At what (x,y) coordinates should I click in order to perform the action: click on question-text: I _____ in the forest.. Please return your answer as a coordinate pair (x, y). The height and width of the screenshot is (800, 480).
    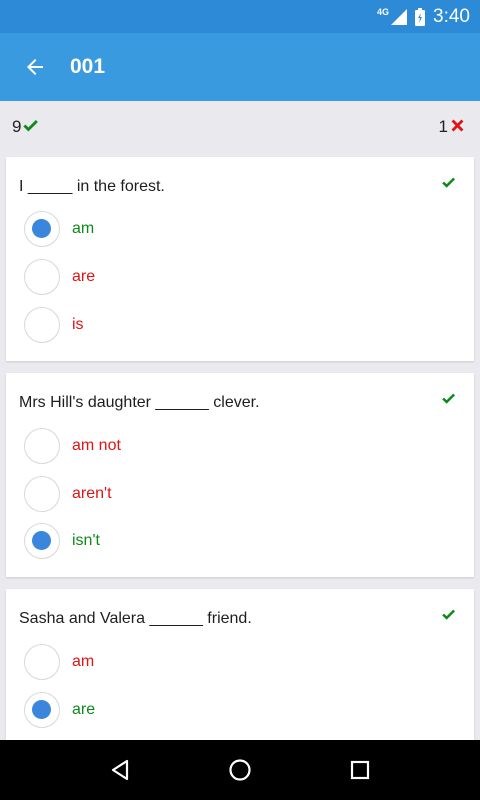
    Looking at the image, I should click on (92, 186).